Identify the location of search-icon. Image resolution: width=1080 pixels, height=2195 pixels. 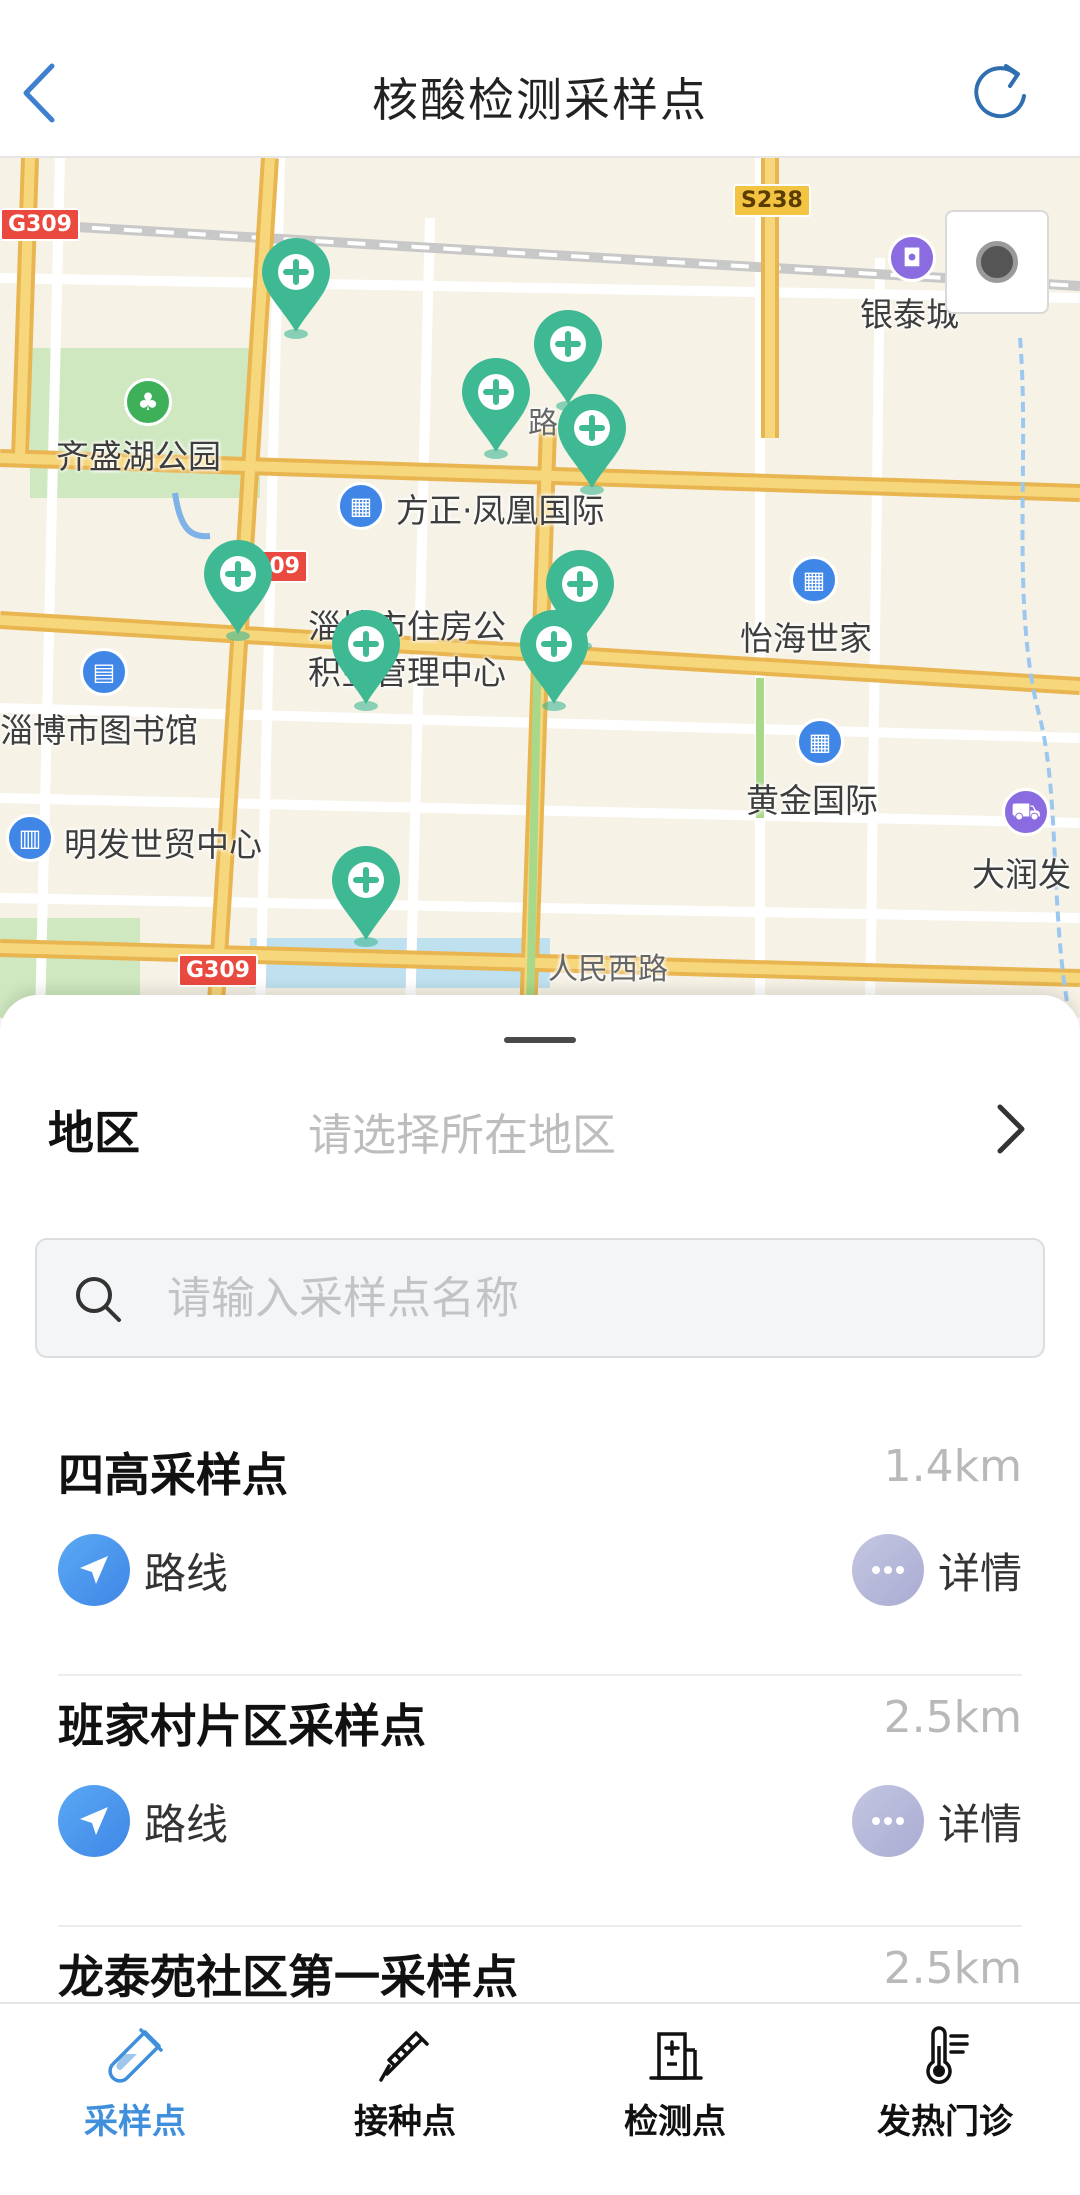
(98, 1299).